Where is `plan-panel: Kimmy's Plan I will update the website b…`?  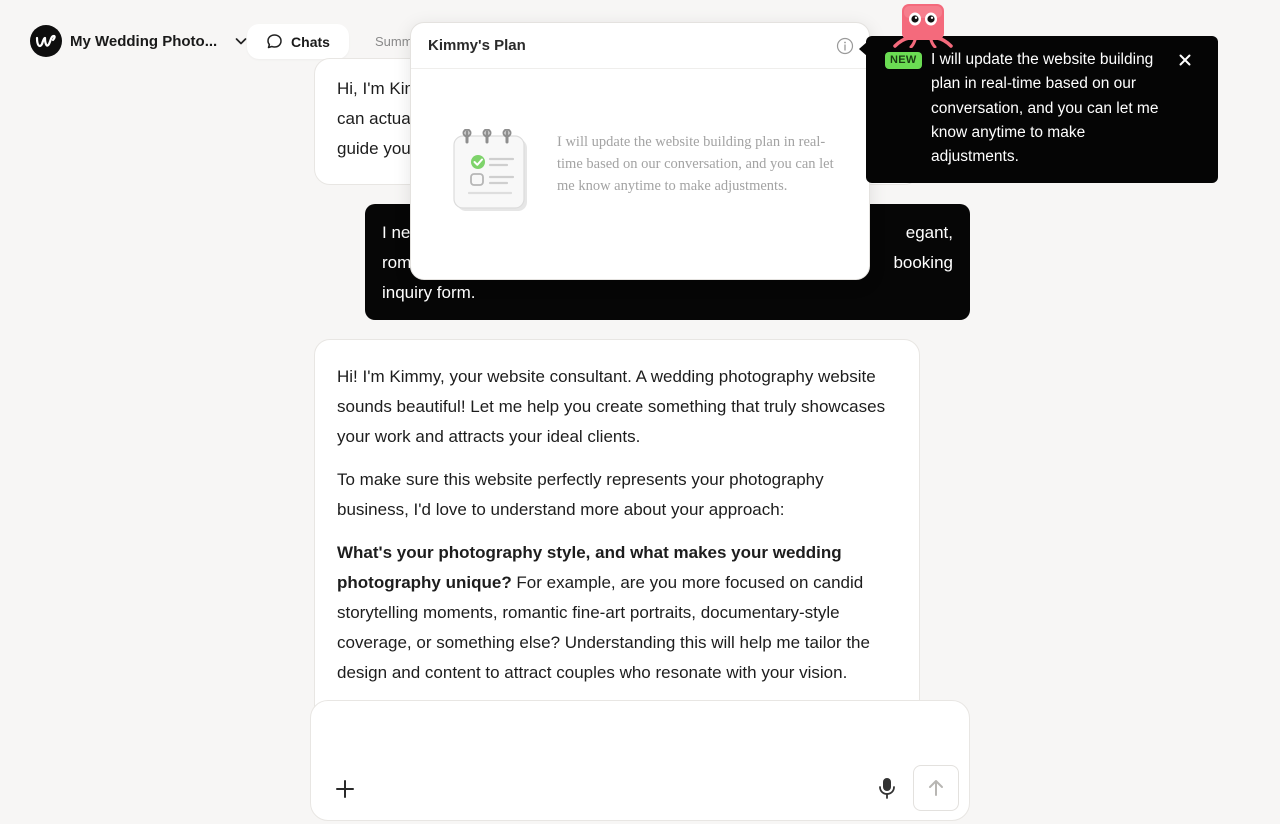 plan-panel: Kimmy's Plan I will update the website b… is located at coordinates (640, 151).